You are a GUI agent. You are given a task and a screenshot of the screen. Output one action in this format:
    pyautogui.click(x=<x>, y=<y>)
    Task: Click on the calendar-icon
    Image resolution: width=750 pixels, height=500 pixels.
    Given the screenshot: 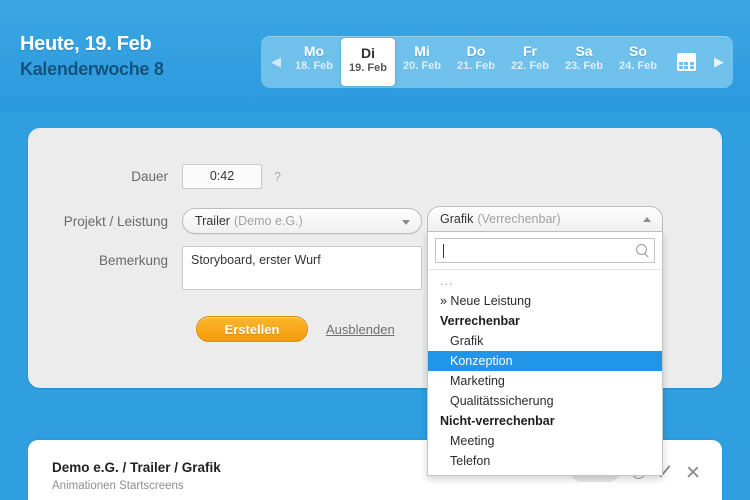 What is the action you would take?
    pyautogui.click(x=686, y=62)
    